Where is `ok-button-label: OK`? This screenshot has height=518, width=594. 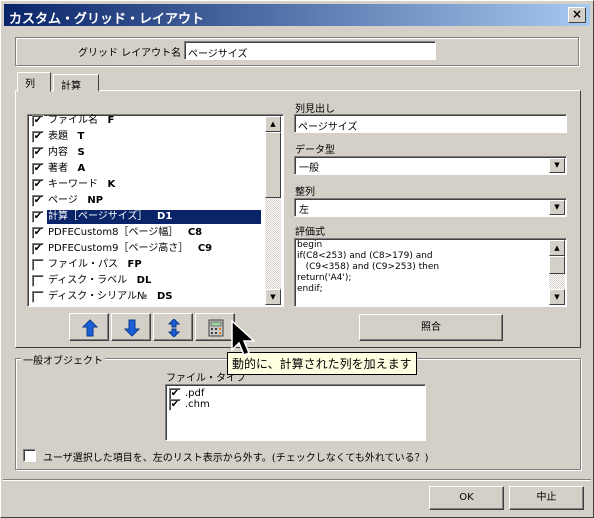
ok-button-label: OK is located at coordinates (466, 497).